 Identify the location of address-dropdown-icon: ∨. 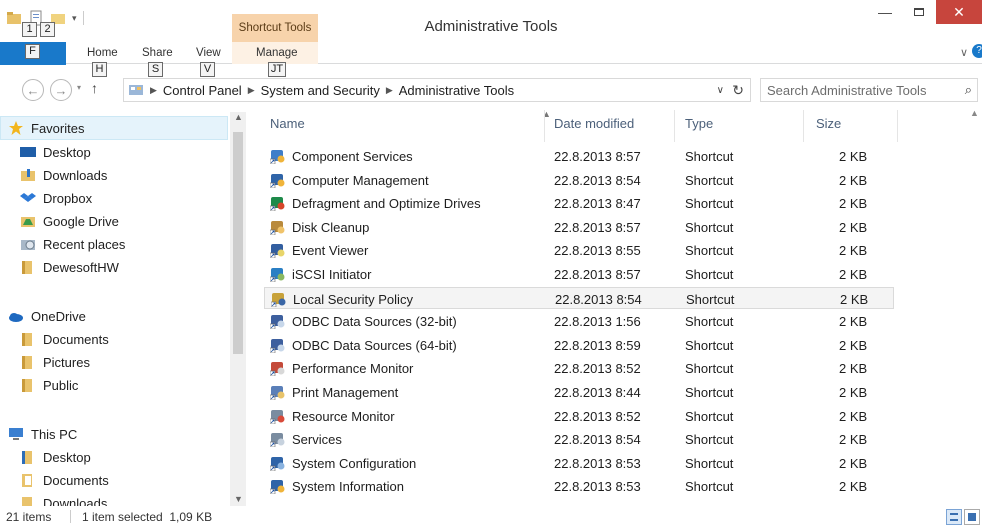
(720, 90).